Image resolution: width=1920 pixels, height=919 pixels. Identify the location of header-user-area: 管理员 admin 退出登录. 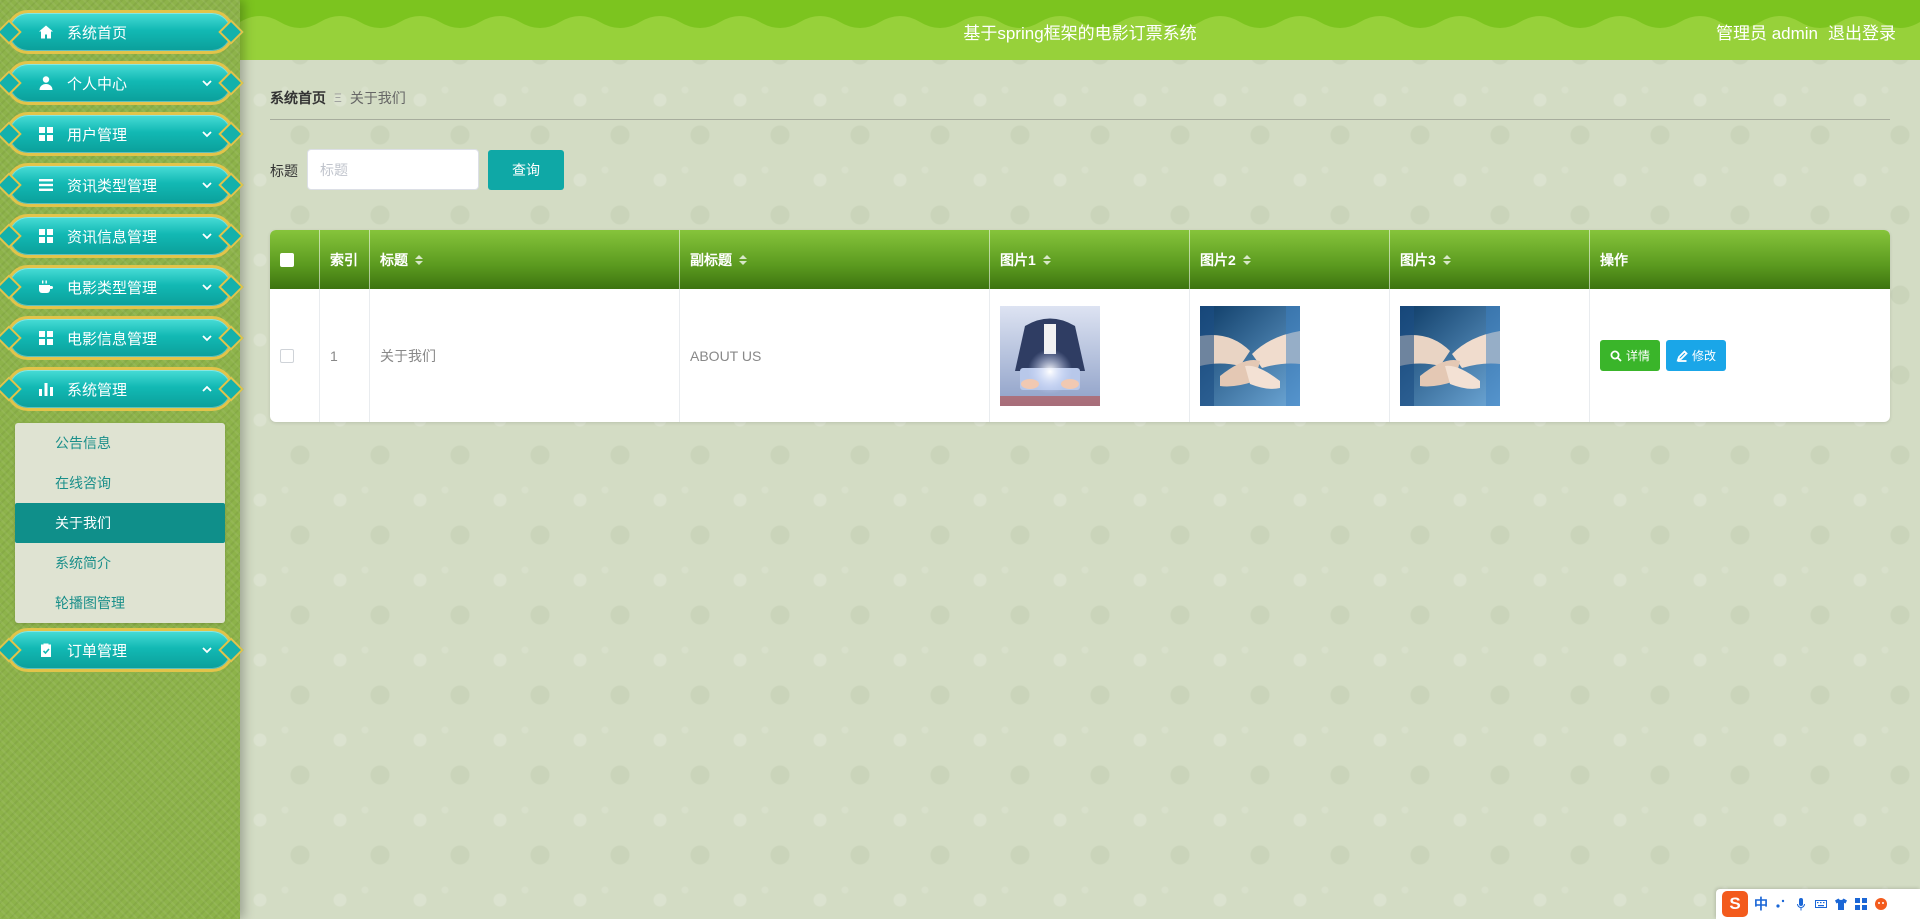
(1806, 31).